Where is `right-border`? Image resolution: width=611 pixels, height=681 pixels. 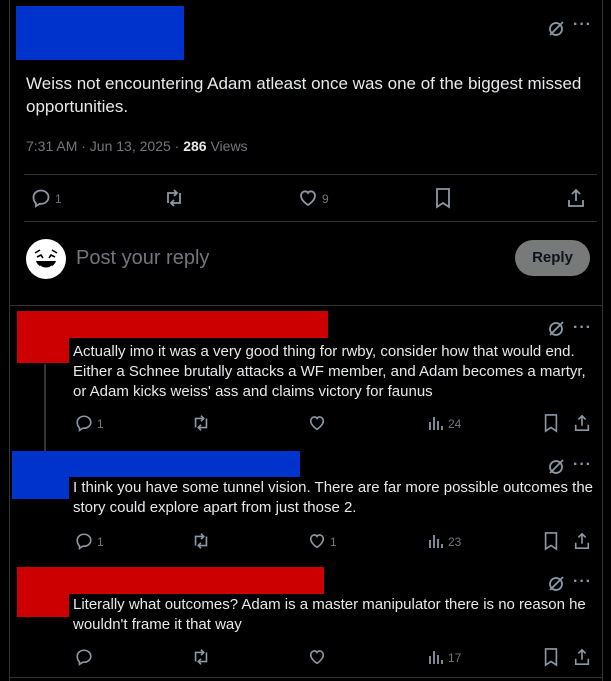
right-border is located at coordinates (602, 340).